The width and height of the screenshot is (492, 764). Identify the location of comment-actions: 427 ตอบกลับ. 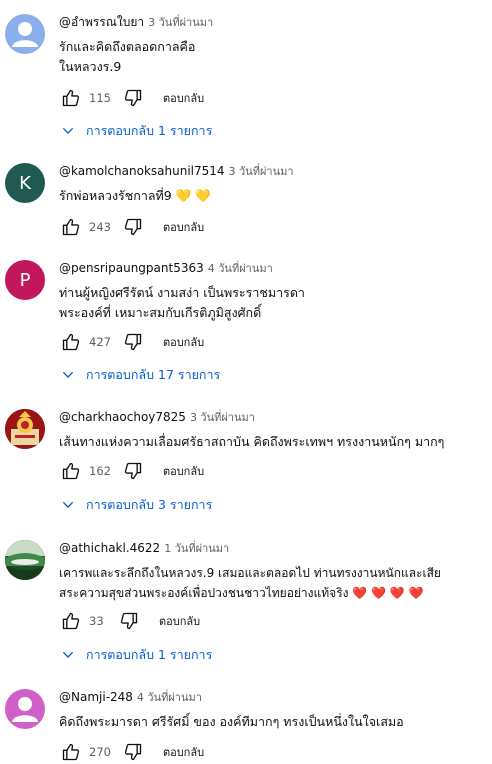
(131, 342).